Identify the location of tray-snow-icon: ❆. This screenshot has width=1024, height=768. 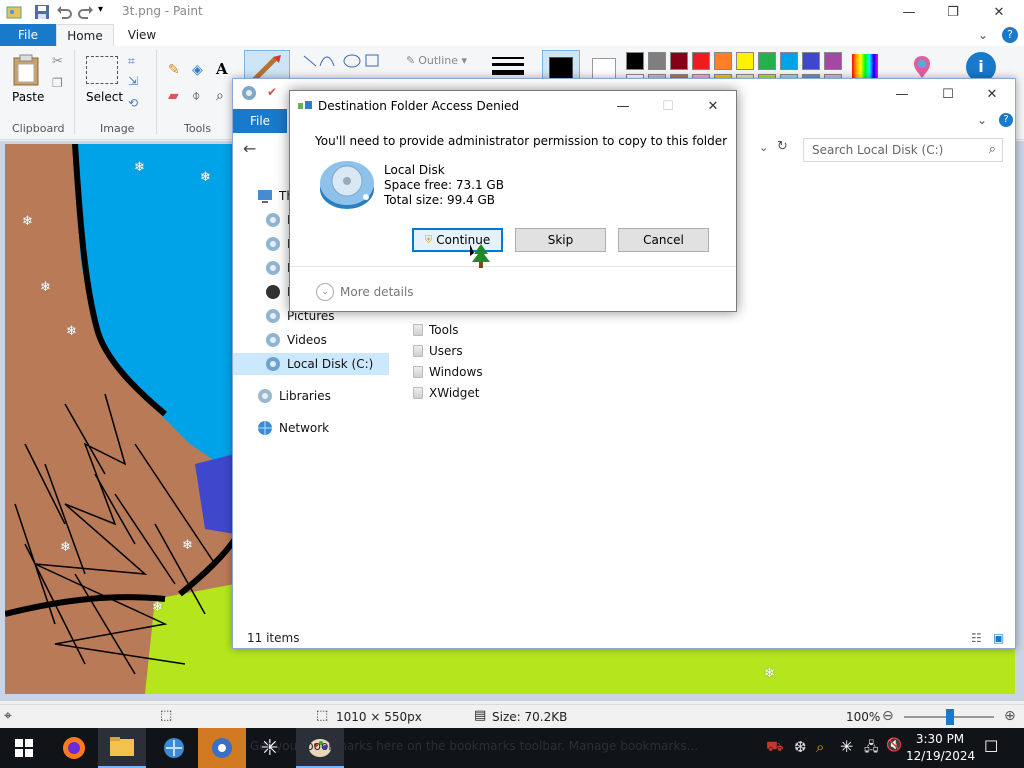
(800, 747).